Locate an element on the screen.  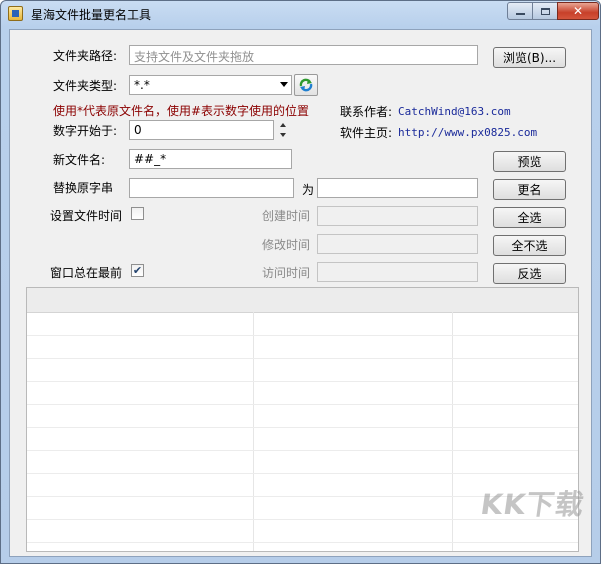
replace-label: 替换原字串 is located at coordinates (83, 188).